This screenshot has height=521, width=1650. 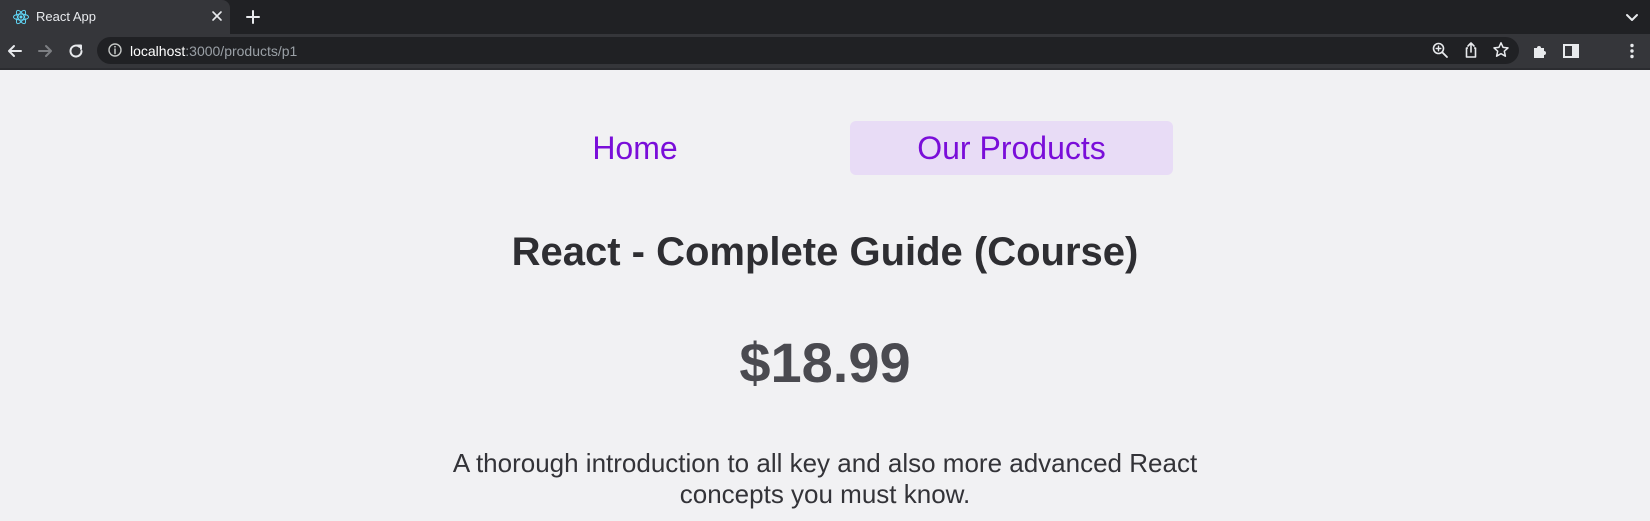 What do you see at coordinates (15, 51) in the screenshot?
I see `back-arrow-icon` at bounding box center [15, 51].